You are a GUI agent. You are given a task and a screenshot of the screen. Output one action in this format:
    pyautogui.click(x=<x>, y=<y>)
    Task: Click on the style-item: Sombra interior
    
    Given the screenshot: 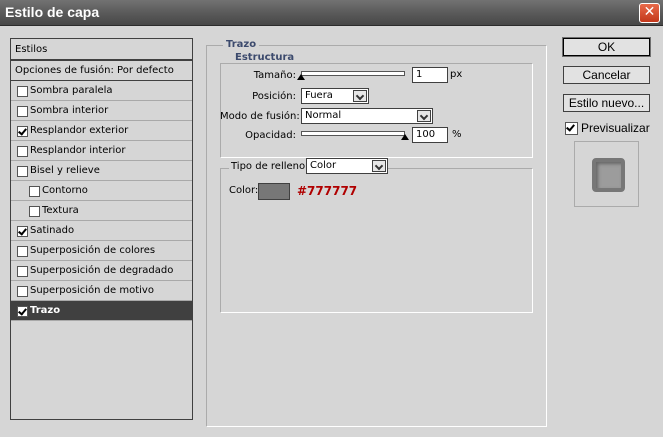 What is the action you would take?
    pyautogui.click(x=101, y=111)
    